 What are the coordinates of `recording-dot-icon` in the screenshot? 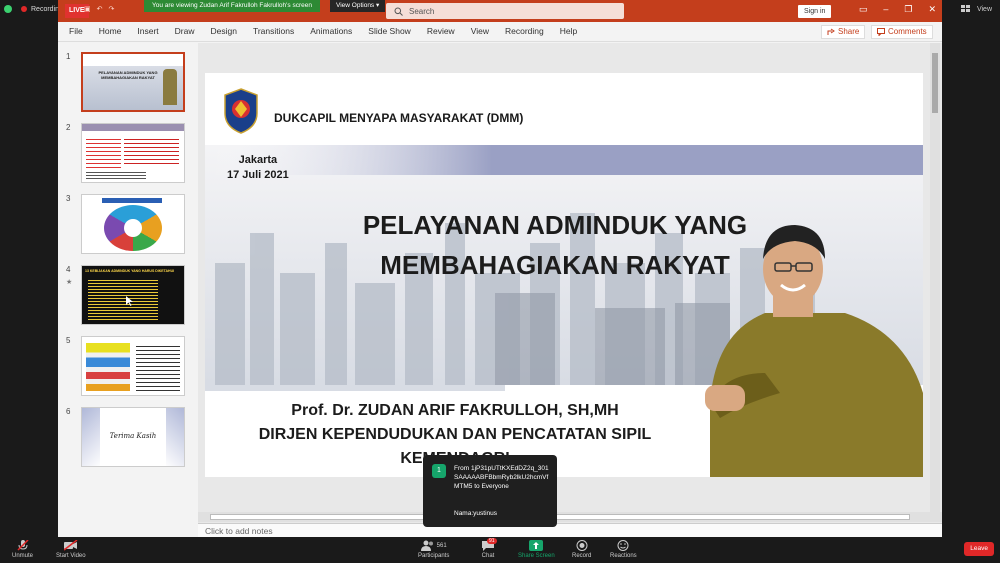 It's located at (24, 9).